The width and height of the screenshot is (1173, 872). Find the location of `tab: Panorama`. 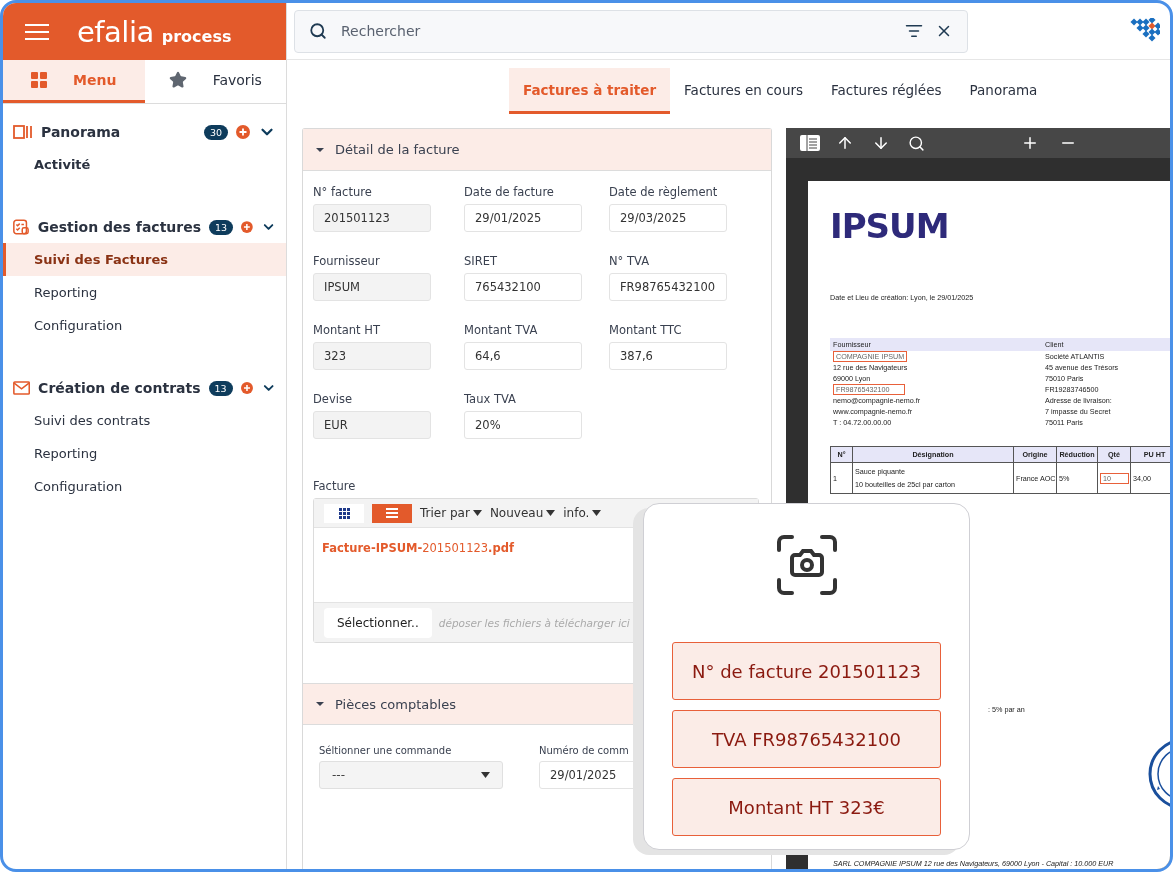

tab: Panorama is located at coordinates (1003, 91).